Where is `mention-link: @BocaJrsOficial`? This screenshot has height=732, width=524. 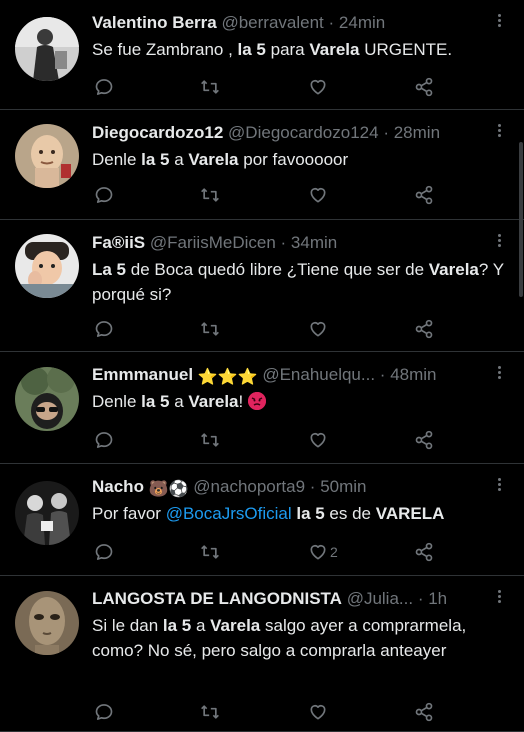 mention-link: @BocaJrsOficial is located at coordinates (229, 513).